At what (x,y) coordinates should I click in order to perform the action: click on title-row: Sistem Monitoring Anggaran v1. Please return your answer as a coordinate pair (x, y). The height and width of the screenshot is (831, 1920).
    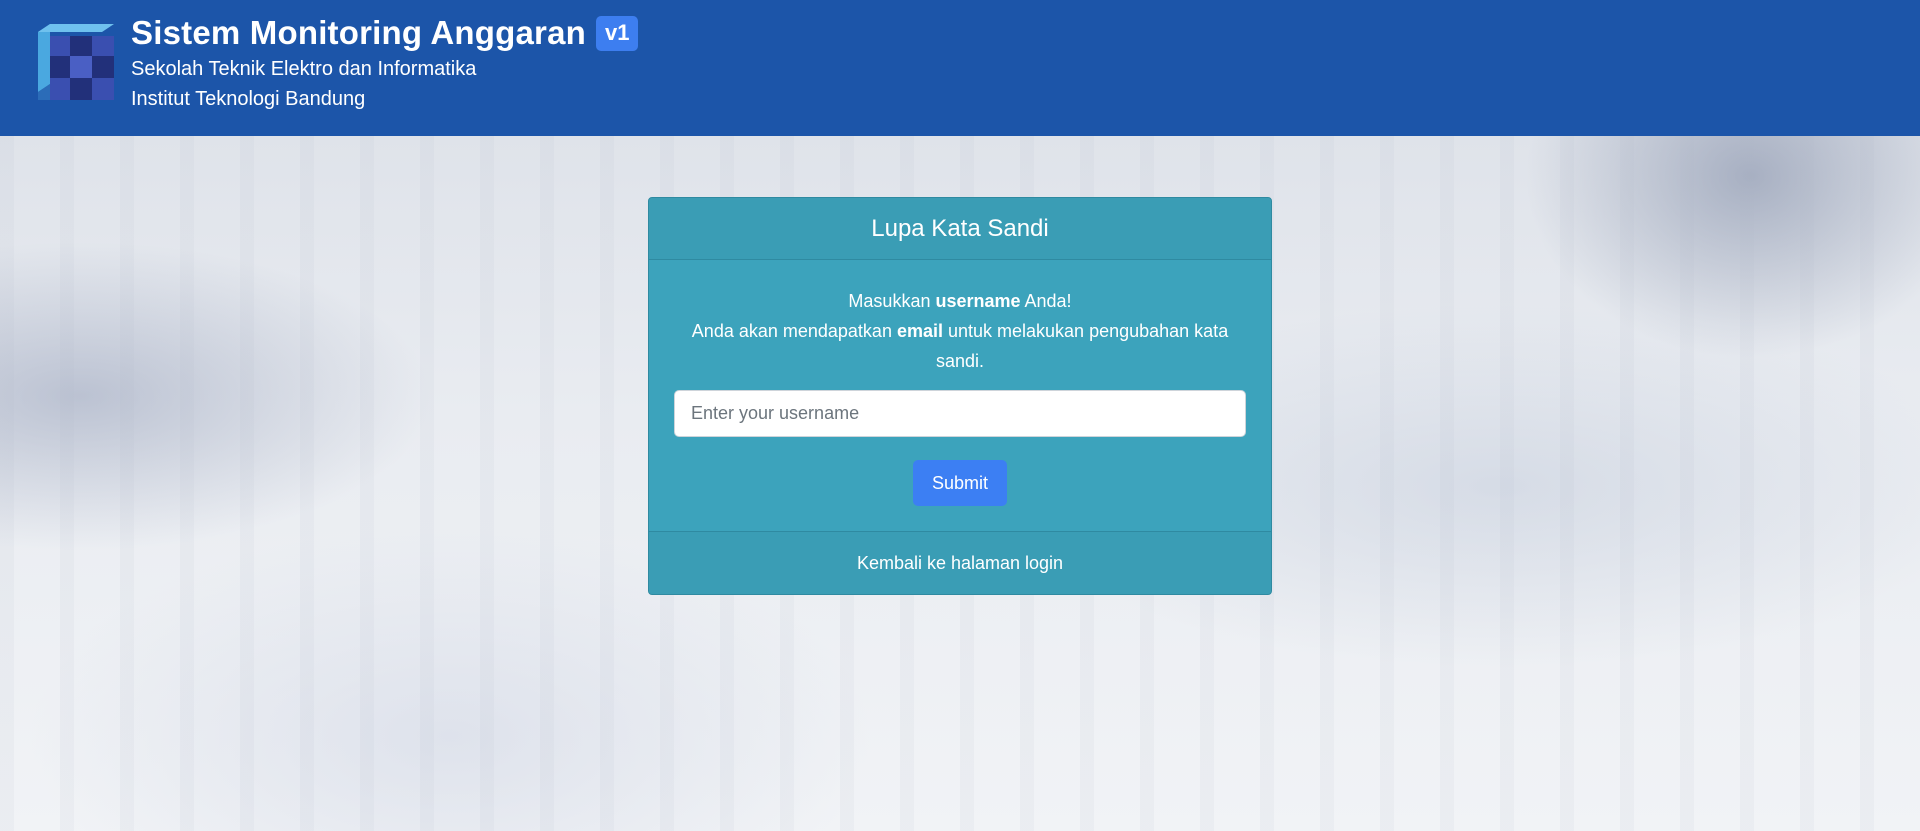
    Looking at the image, I should click on (385, 33).